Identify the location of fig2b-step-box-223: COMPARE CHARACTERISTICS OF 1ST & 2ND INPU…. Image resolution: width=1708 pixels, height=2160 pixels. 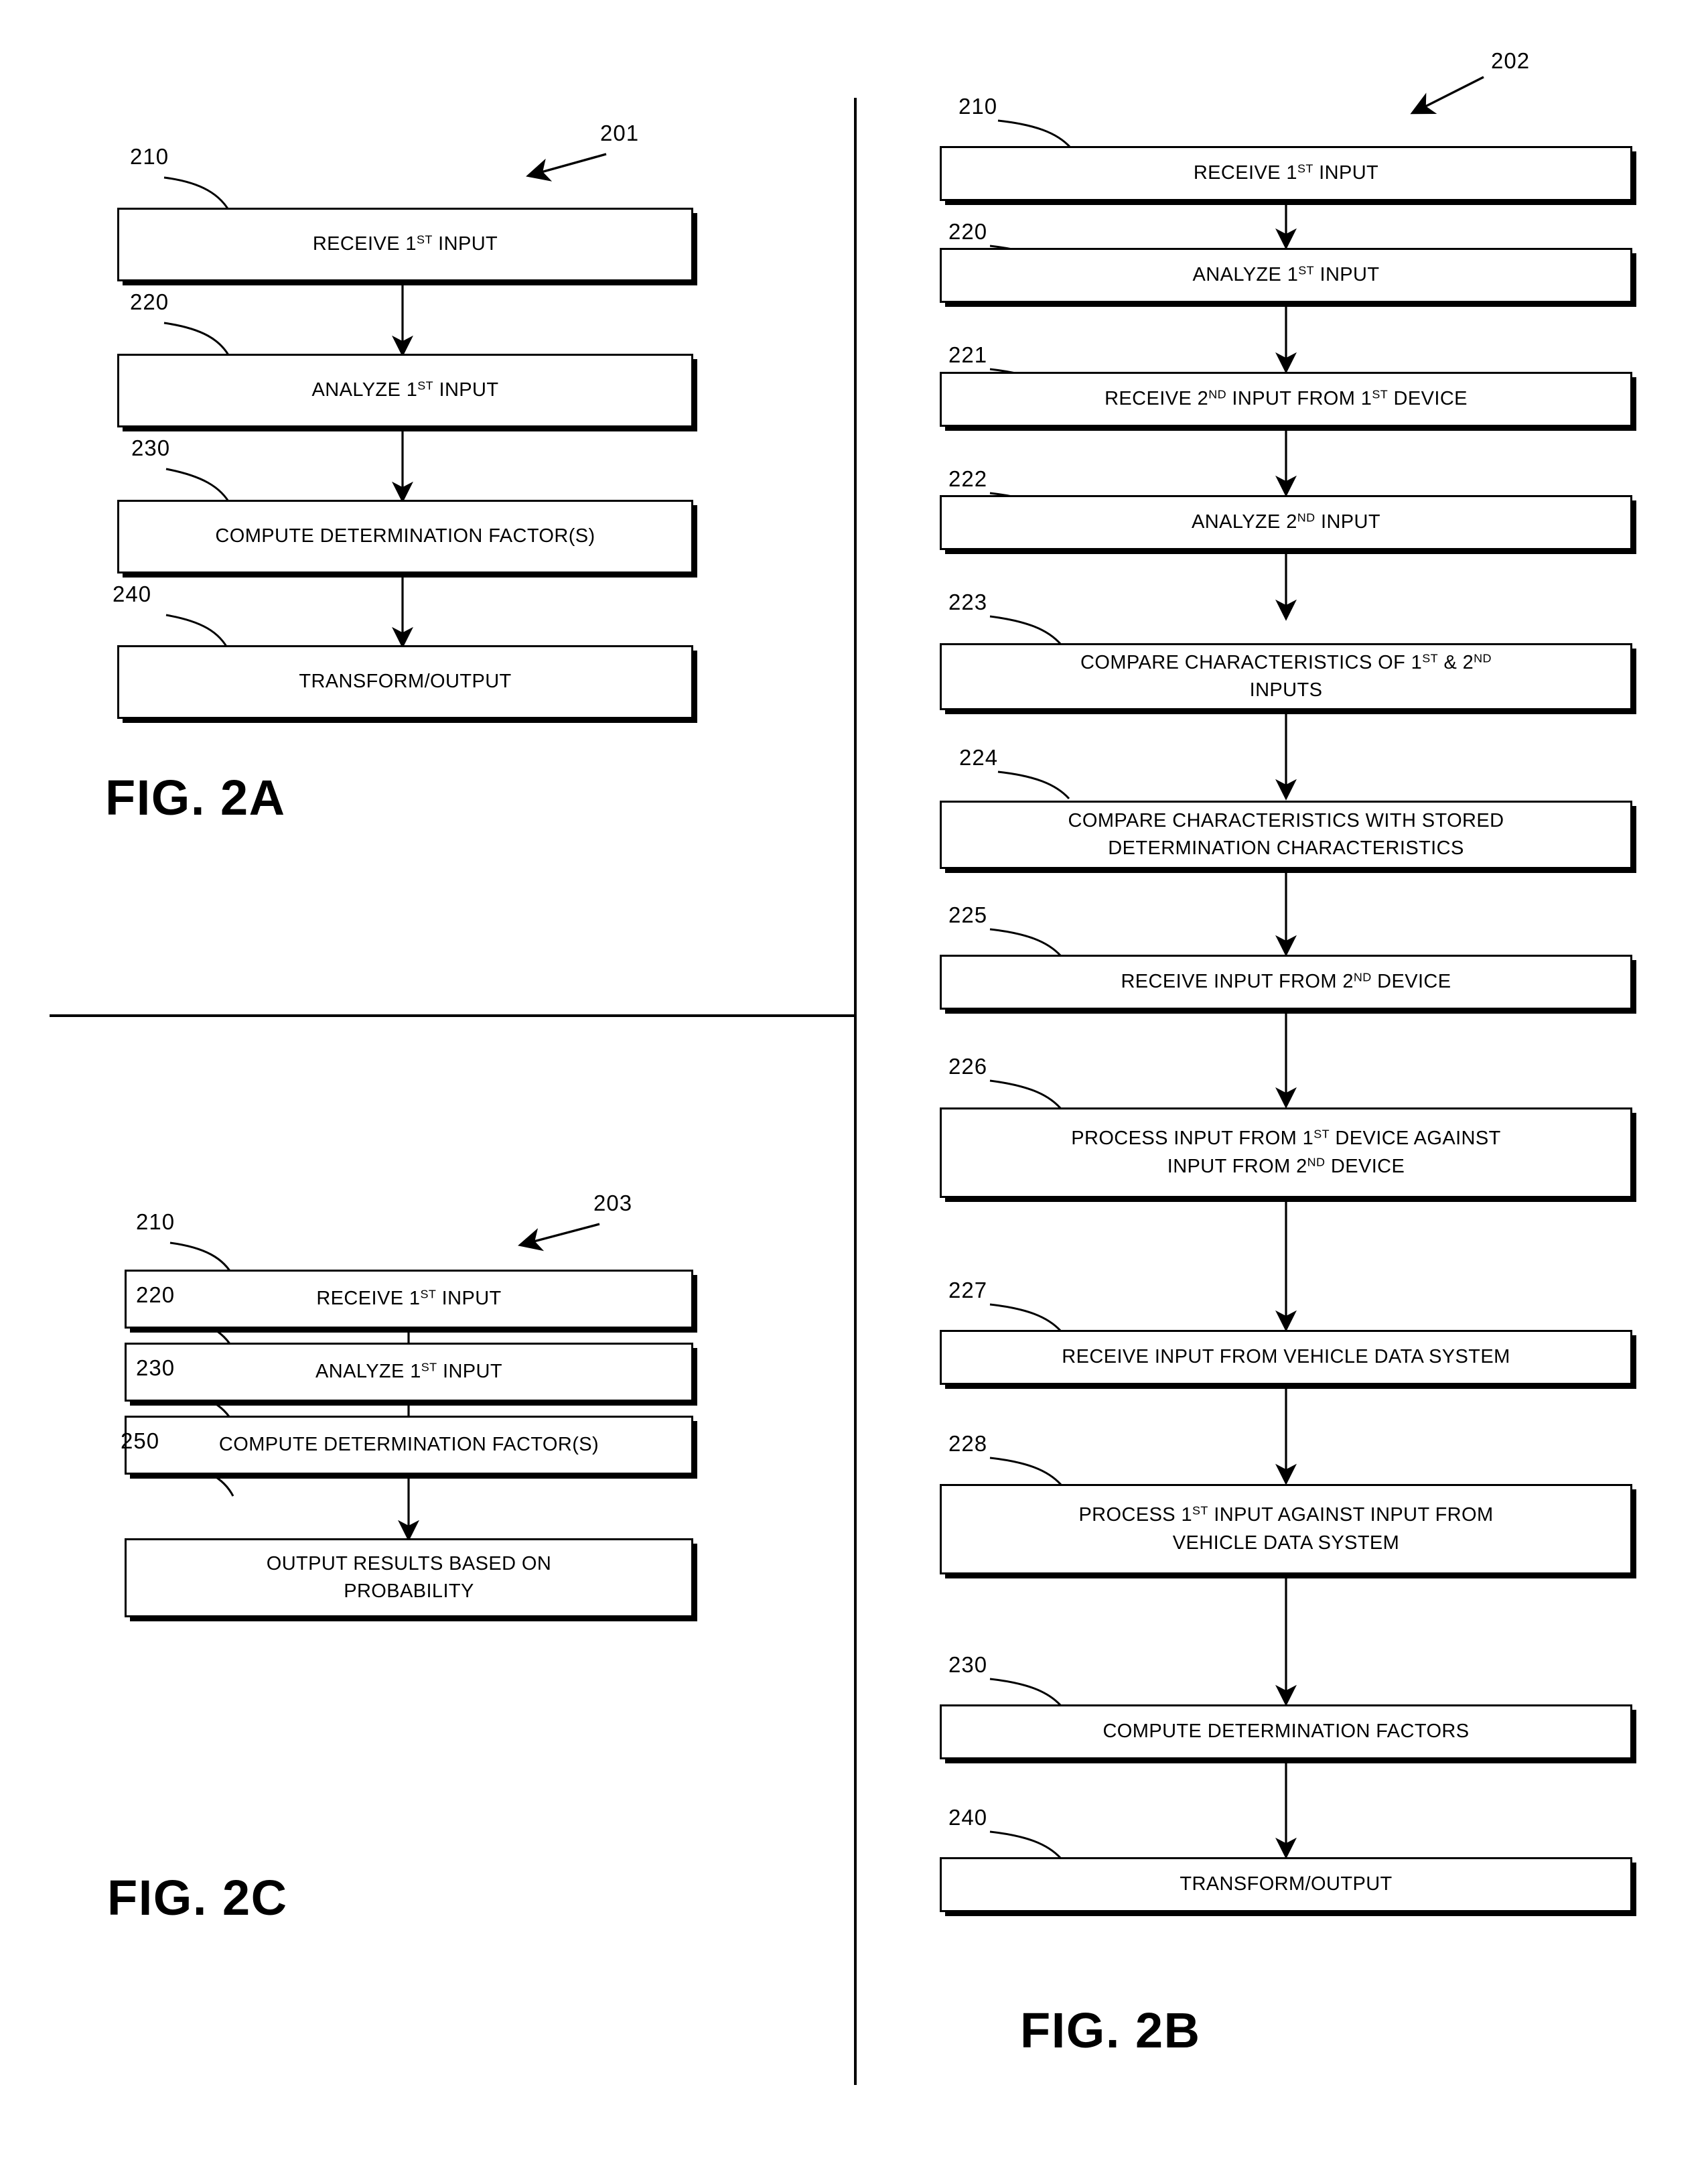
(1286, 676).